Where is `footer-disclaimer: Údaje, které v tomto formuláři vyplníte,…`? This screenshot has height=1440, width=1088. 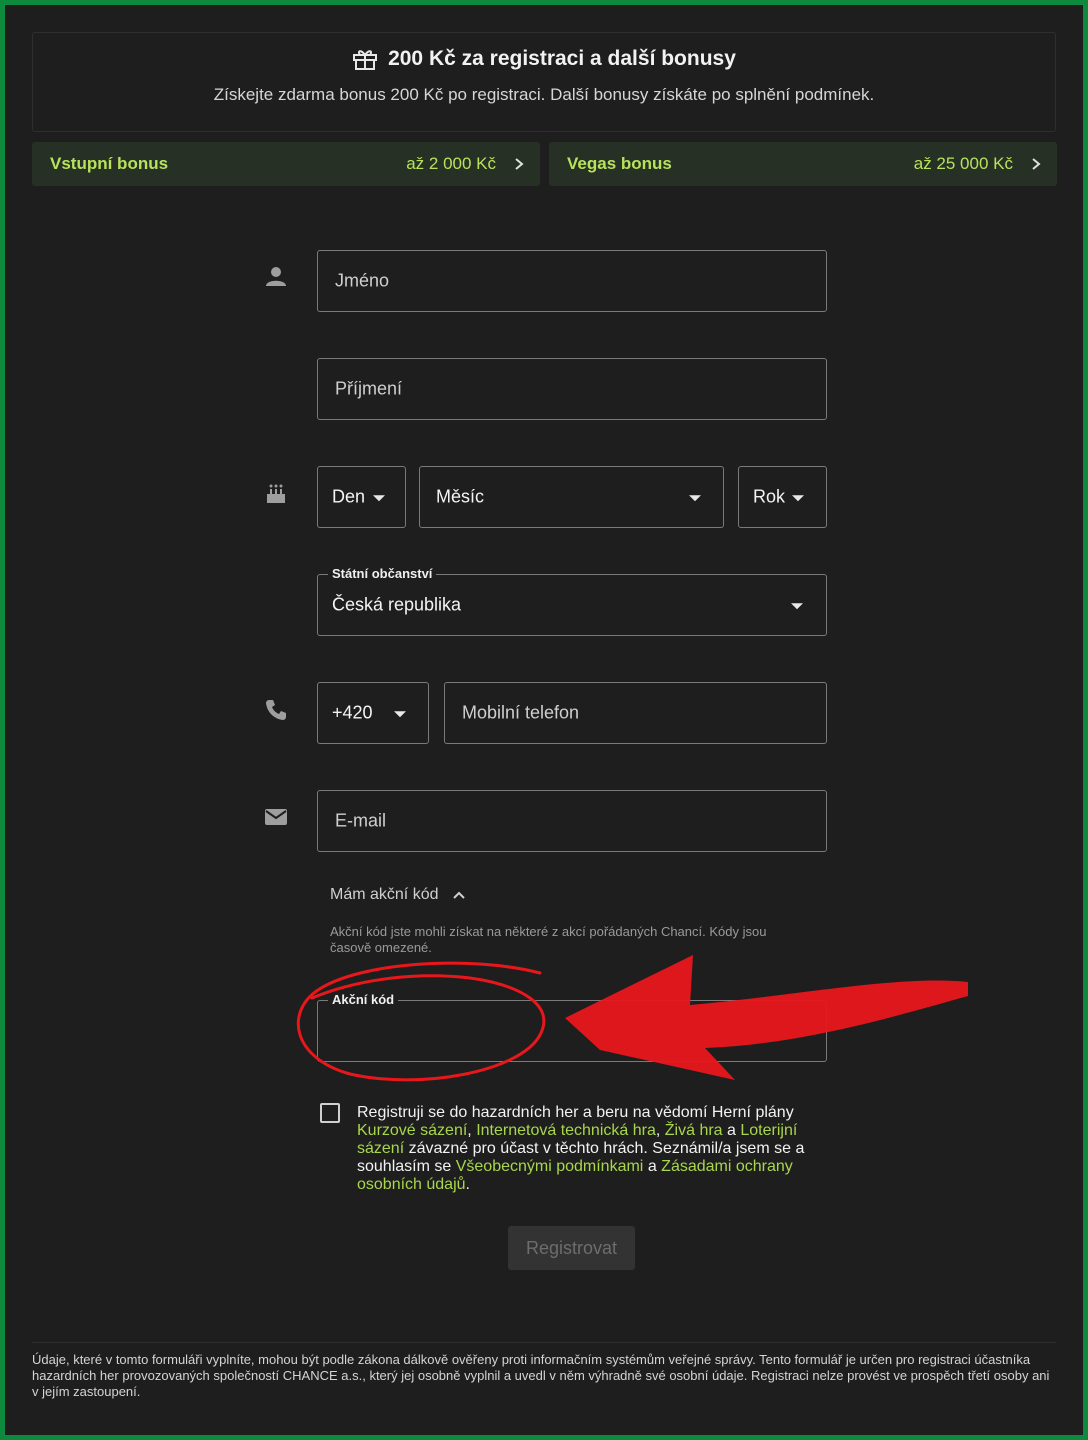
footer-disclaimer: Údaje, které v tomto formuláři vyplníte,… is located at coordinates (541, 1375).